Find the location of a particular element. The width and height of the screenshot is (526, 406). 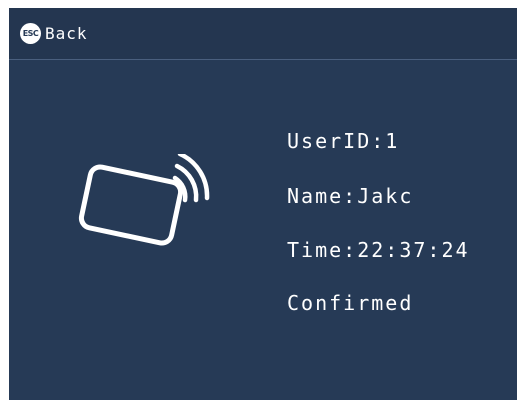

back-button: ESC Back is located at coordinates (54, 33).